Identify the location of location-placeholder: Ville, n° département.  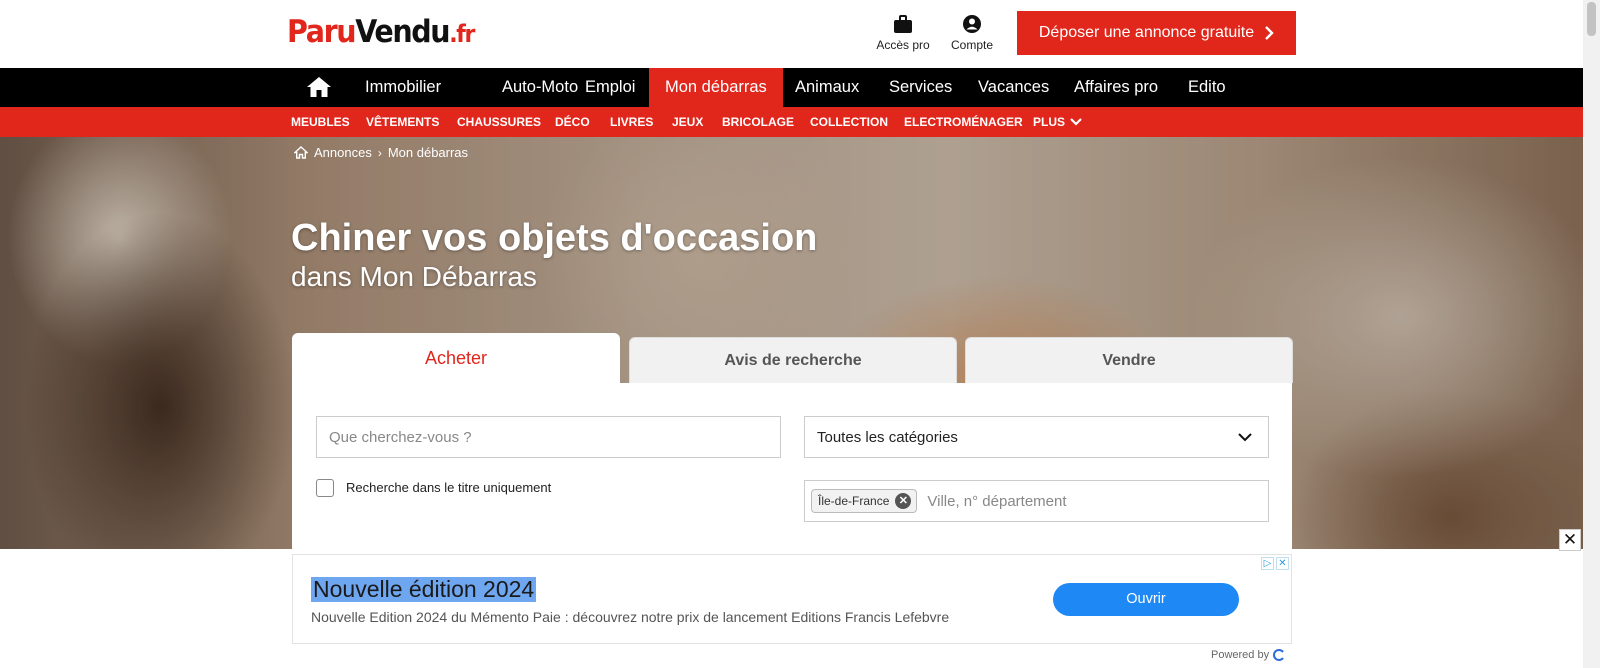
(997, 501).